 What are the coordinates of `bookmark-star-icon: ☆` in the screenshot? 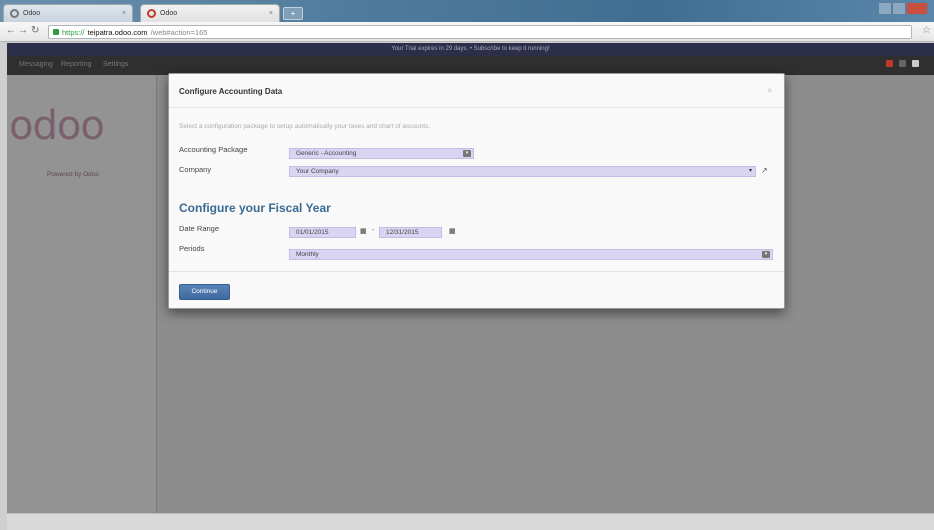 It's located at (926, 30).